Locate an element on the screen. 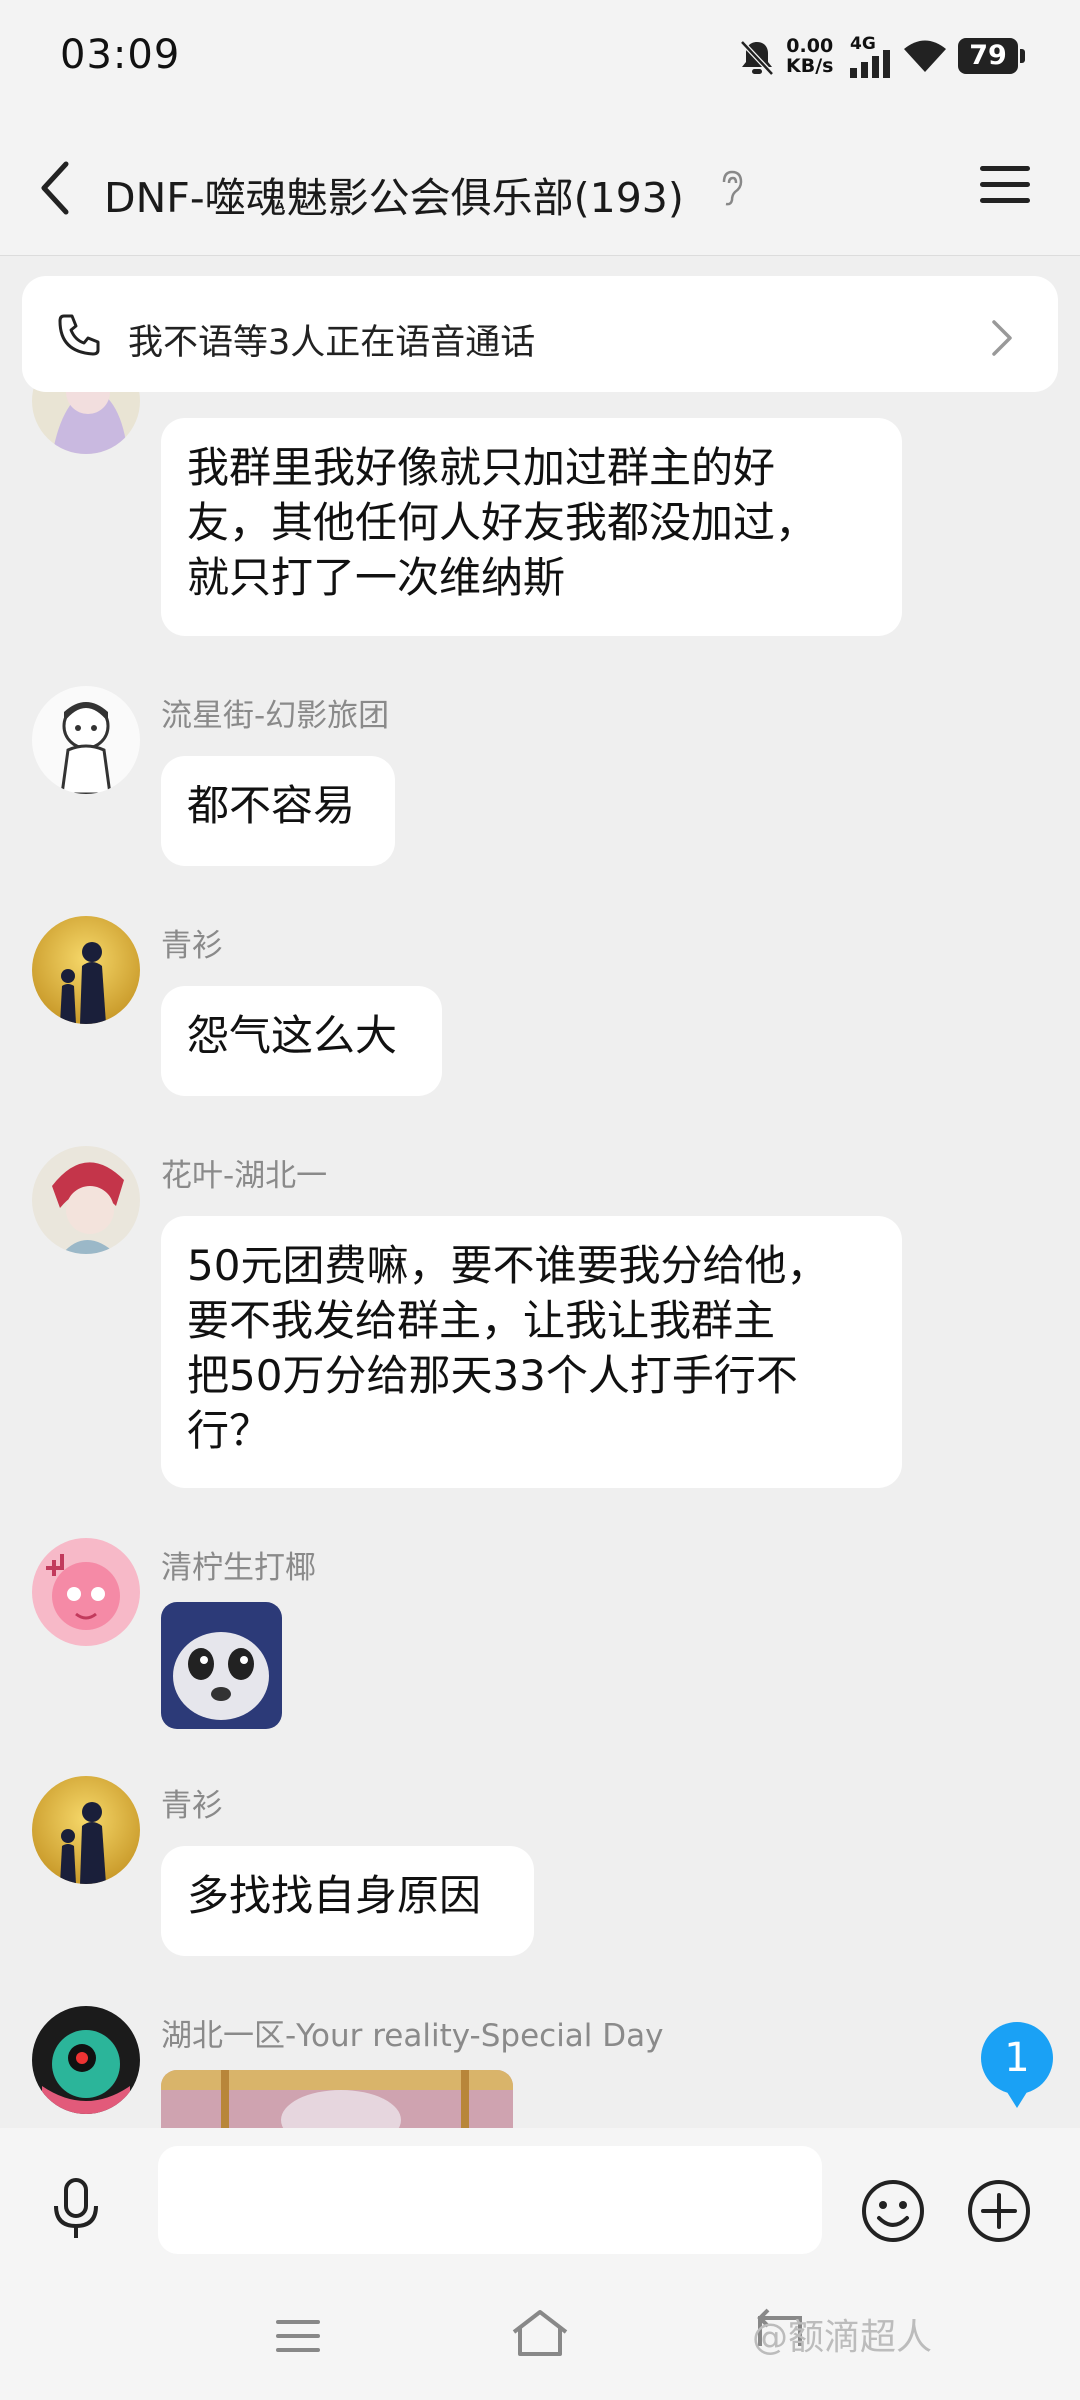  menu-icon is located at coordinates (1005, 185).